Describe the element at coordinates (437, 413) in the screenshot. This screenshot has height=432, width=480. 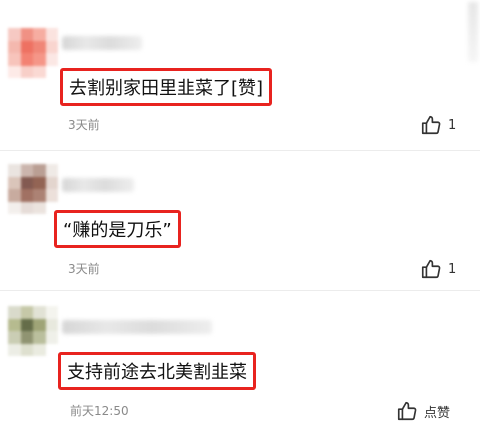
I see `like-label: 点赞` at that location.